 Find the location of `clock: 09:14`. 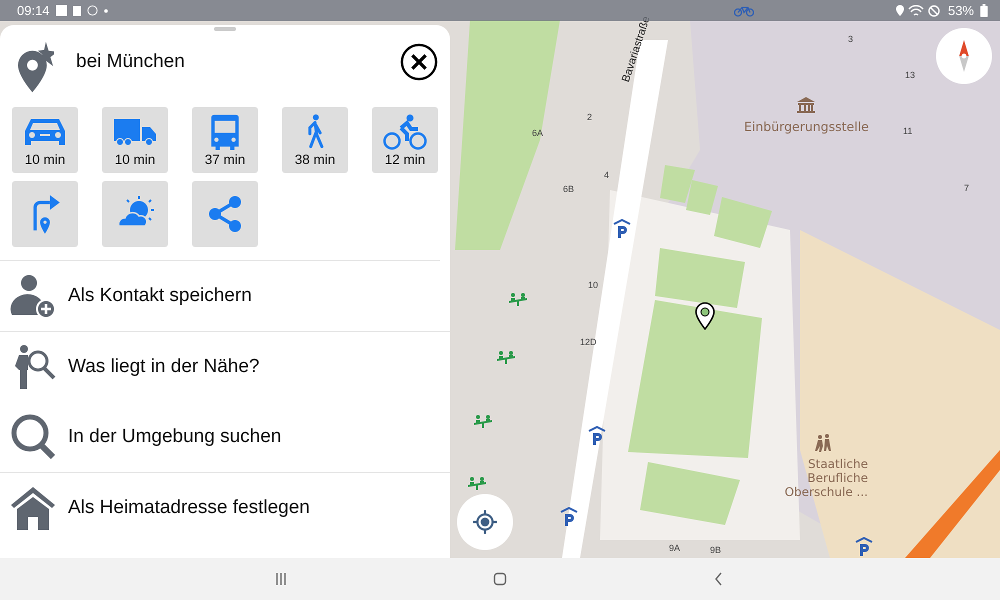

clock: 09:14 is located at coordinates (33, 10).